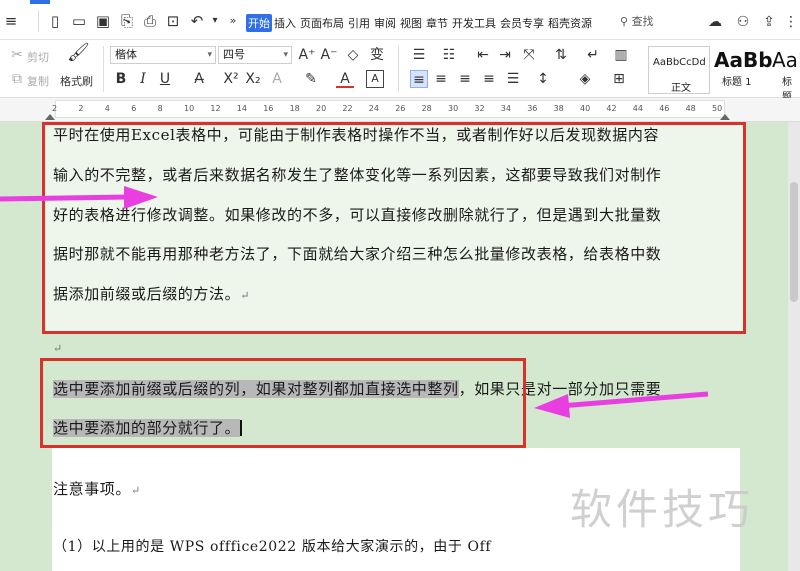  What do you see at coordinates (277, 79) in the screenshot?
I see `text-effect-icon: A` at bounding box center [277, 79].